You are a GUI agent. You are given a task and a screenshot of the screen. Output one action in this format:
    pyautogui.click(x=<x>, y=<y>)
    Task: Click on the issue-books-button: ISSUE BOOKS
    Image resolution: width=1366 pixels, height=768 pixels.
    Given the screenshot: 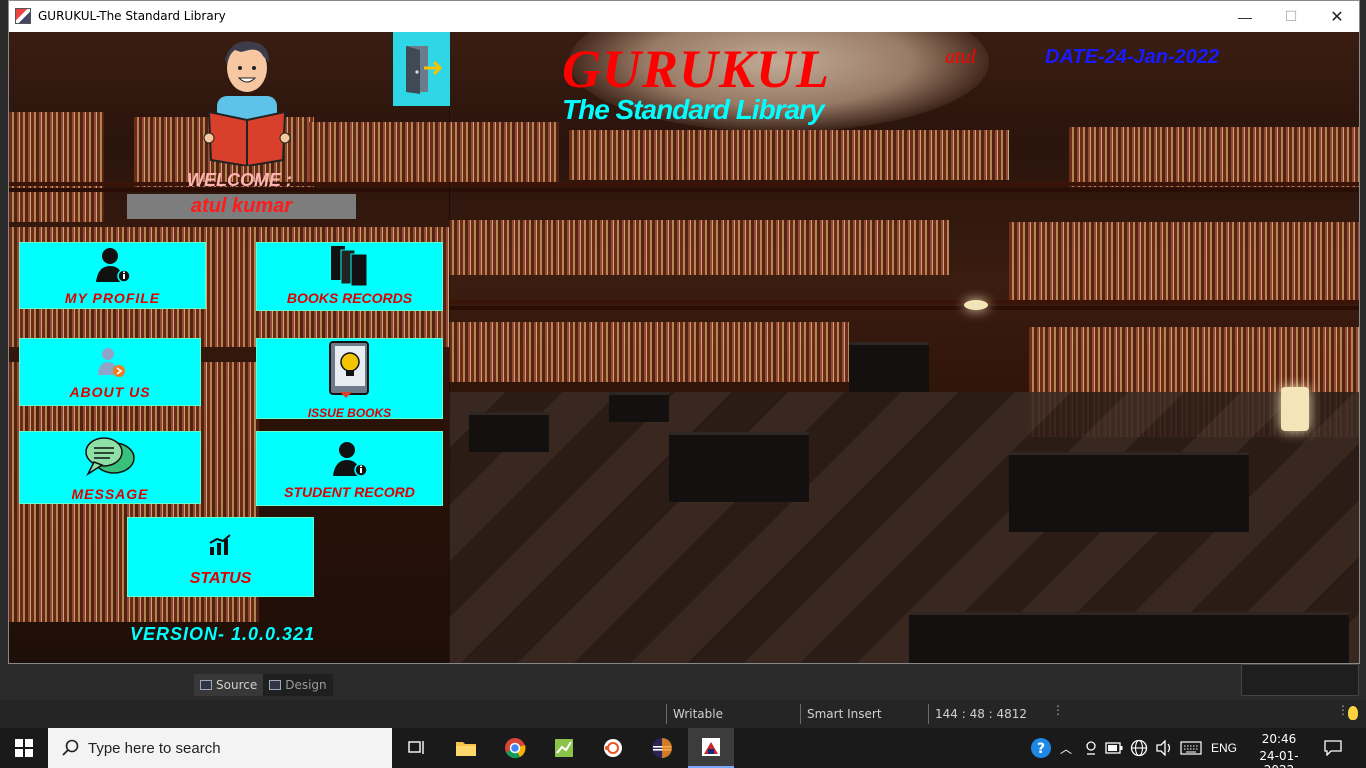 What is the action you would take?
    pyautogui.click(x=349, y=379)
    